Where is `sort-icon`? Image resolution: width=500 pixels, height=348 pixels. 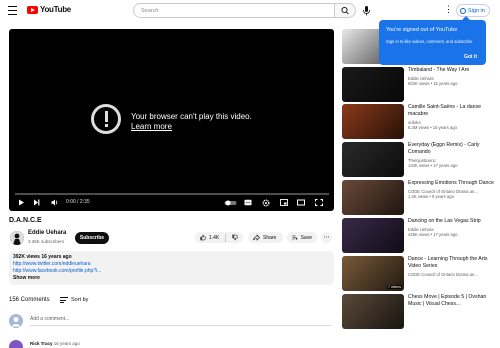
sort-icon is located at coordinates (64, 300).